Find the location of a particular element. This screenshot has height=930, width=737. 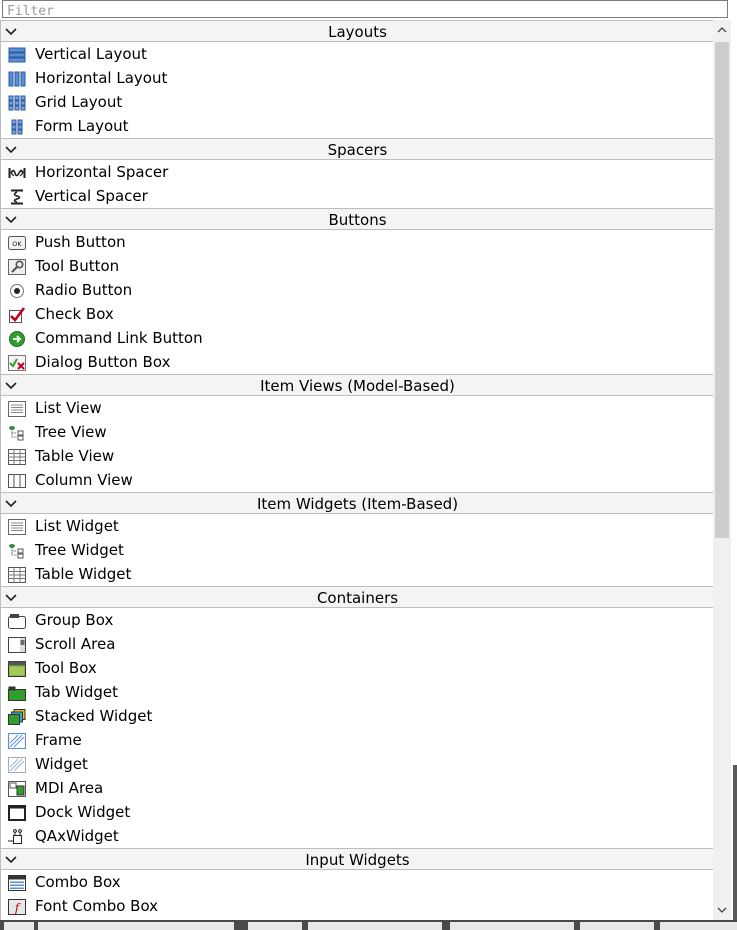

widget-item: OK Push Button is located at coordinates (357, 242).